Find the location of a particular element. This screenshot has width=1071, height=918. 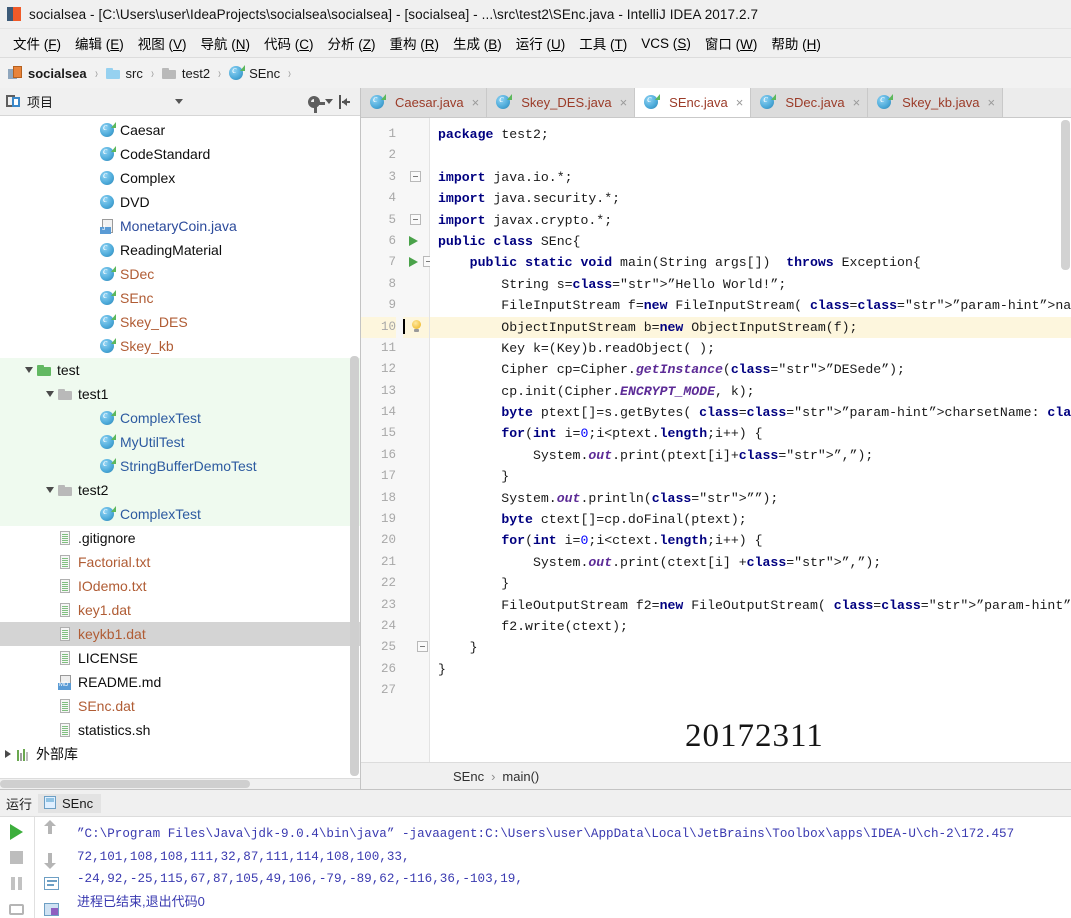

tree-item-sdec: SDec is located at coordinates (180, 274).